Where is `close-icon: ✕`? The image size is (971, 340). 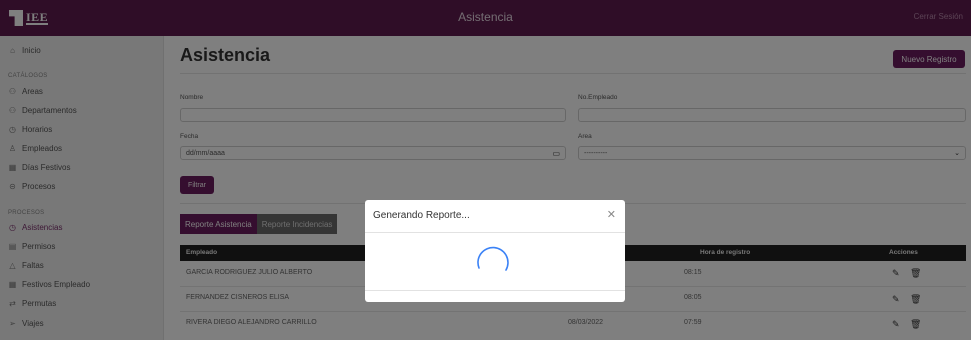 close-icon: ✕ is located at coordinates (611, 214).